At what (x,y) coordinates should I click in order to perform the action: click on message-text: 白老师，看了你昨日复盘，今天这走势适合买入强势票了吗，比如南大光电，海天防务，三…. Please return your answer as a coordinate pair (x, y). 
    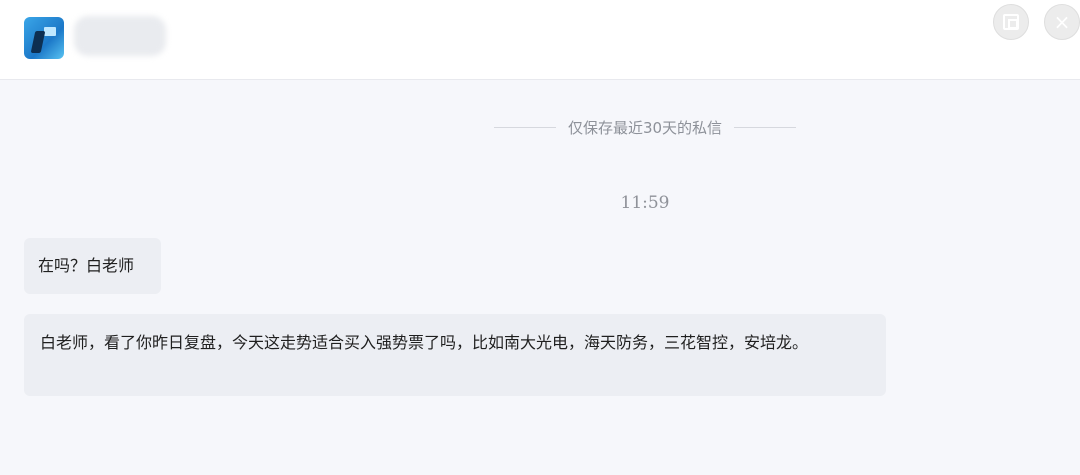
    Looking at the image, I should click on (424, 342).